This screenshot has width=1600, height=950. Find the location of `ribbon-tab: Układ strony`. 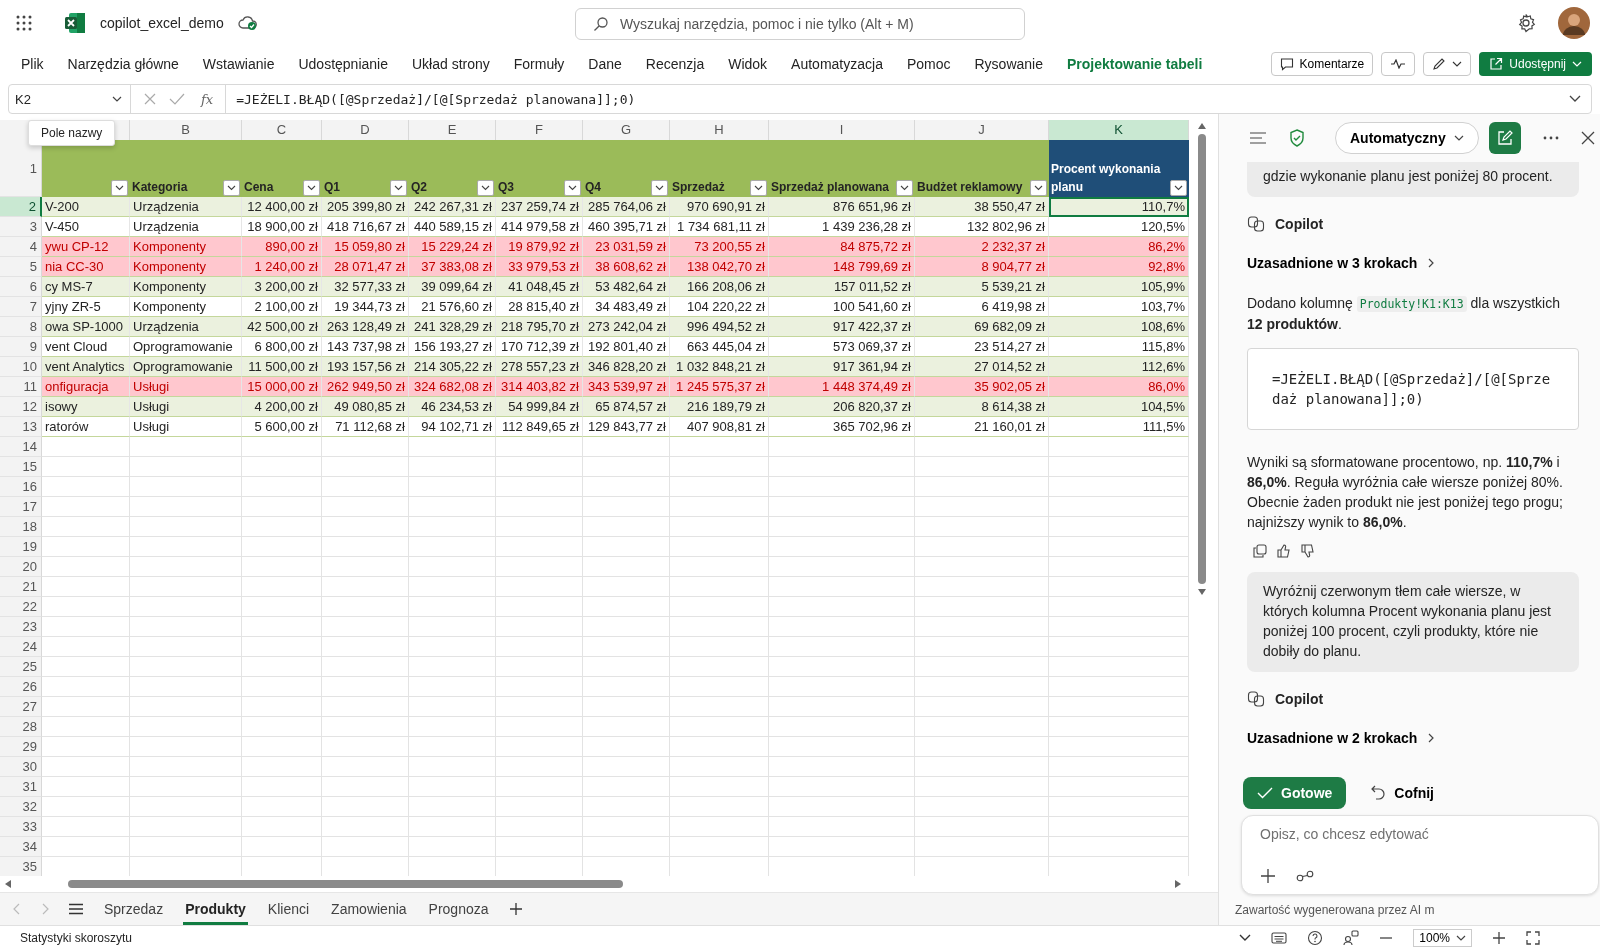

ribbon-tab: Układ strony is located at coordinates (450, 64).